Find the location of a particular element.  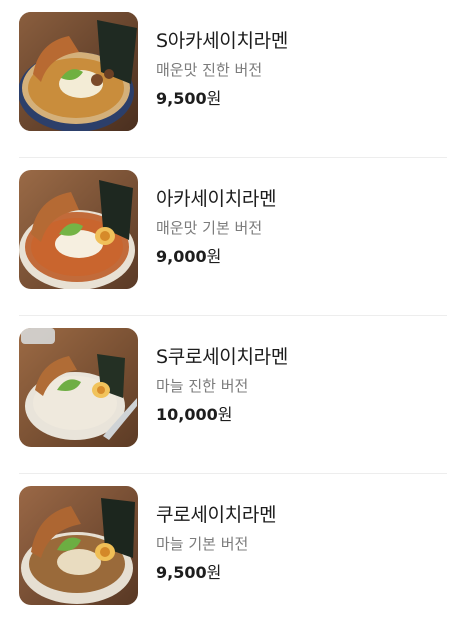

menu-item-description: 마늘 진한 버전 is located at coordinates (202, 386).